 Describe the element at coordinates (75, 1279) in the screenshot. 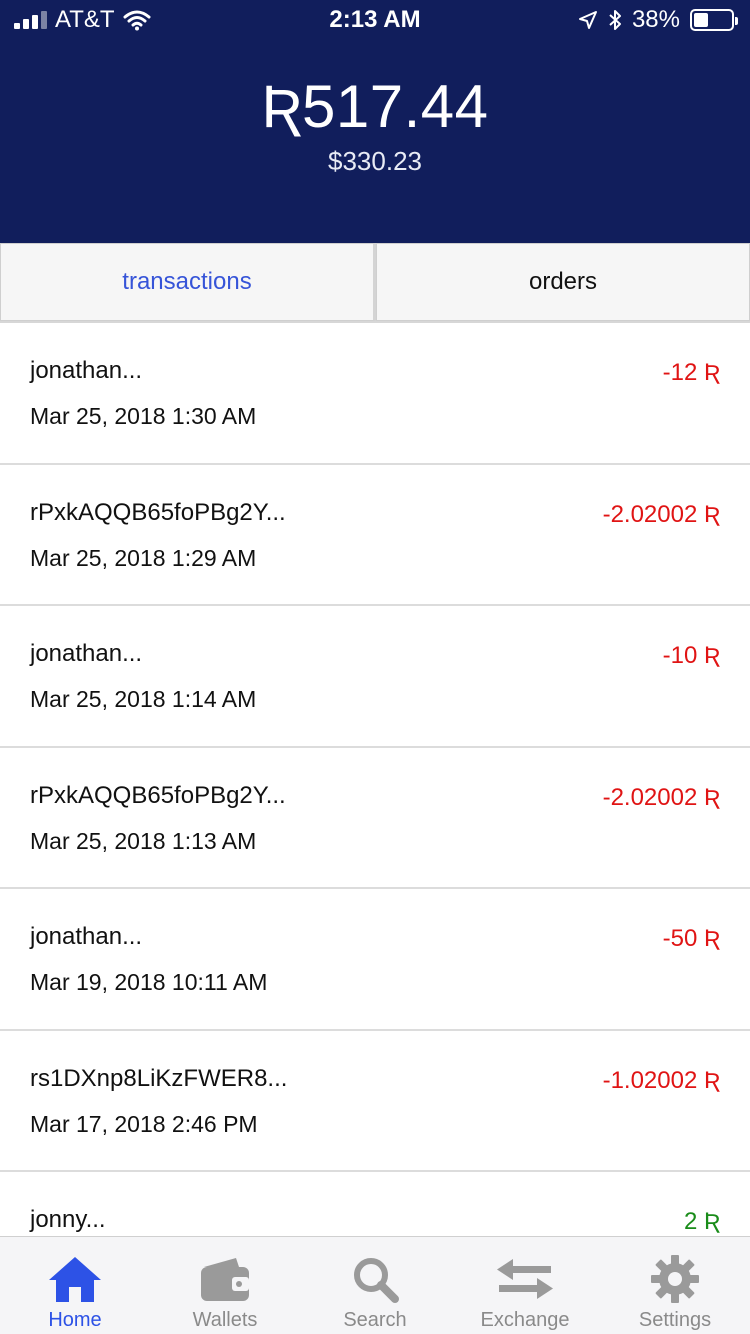

I see `home-icon` at that location.